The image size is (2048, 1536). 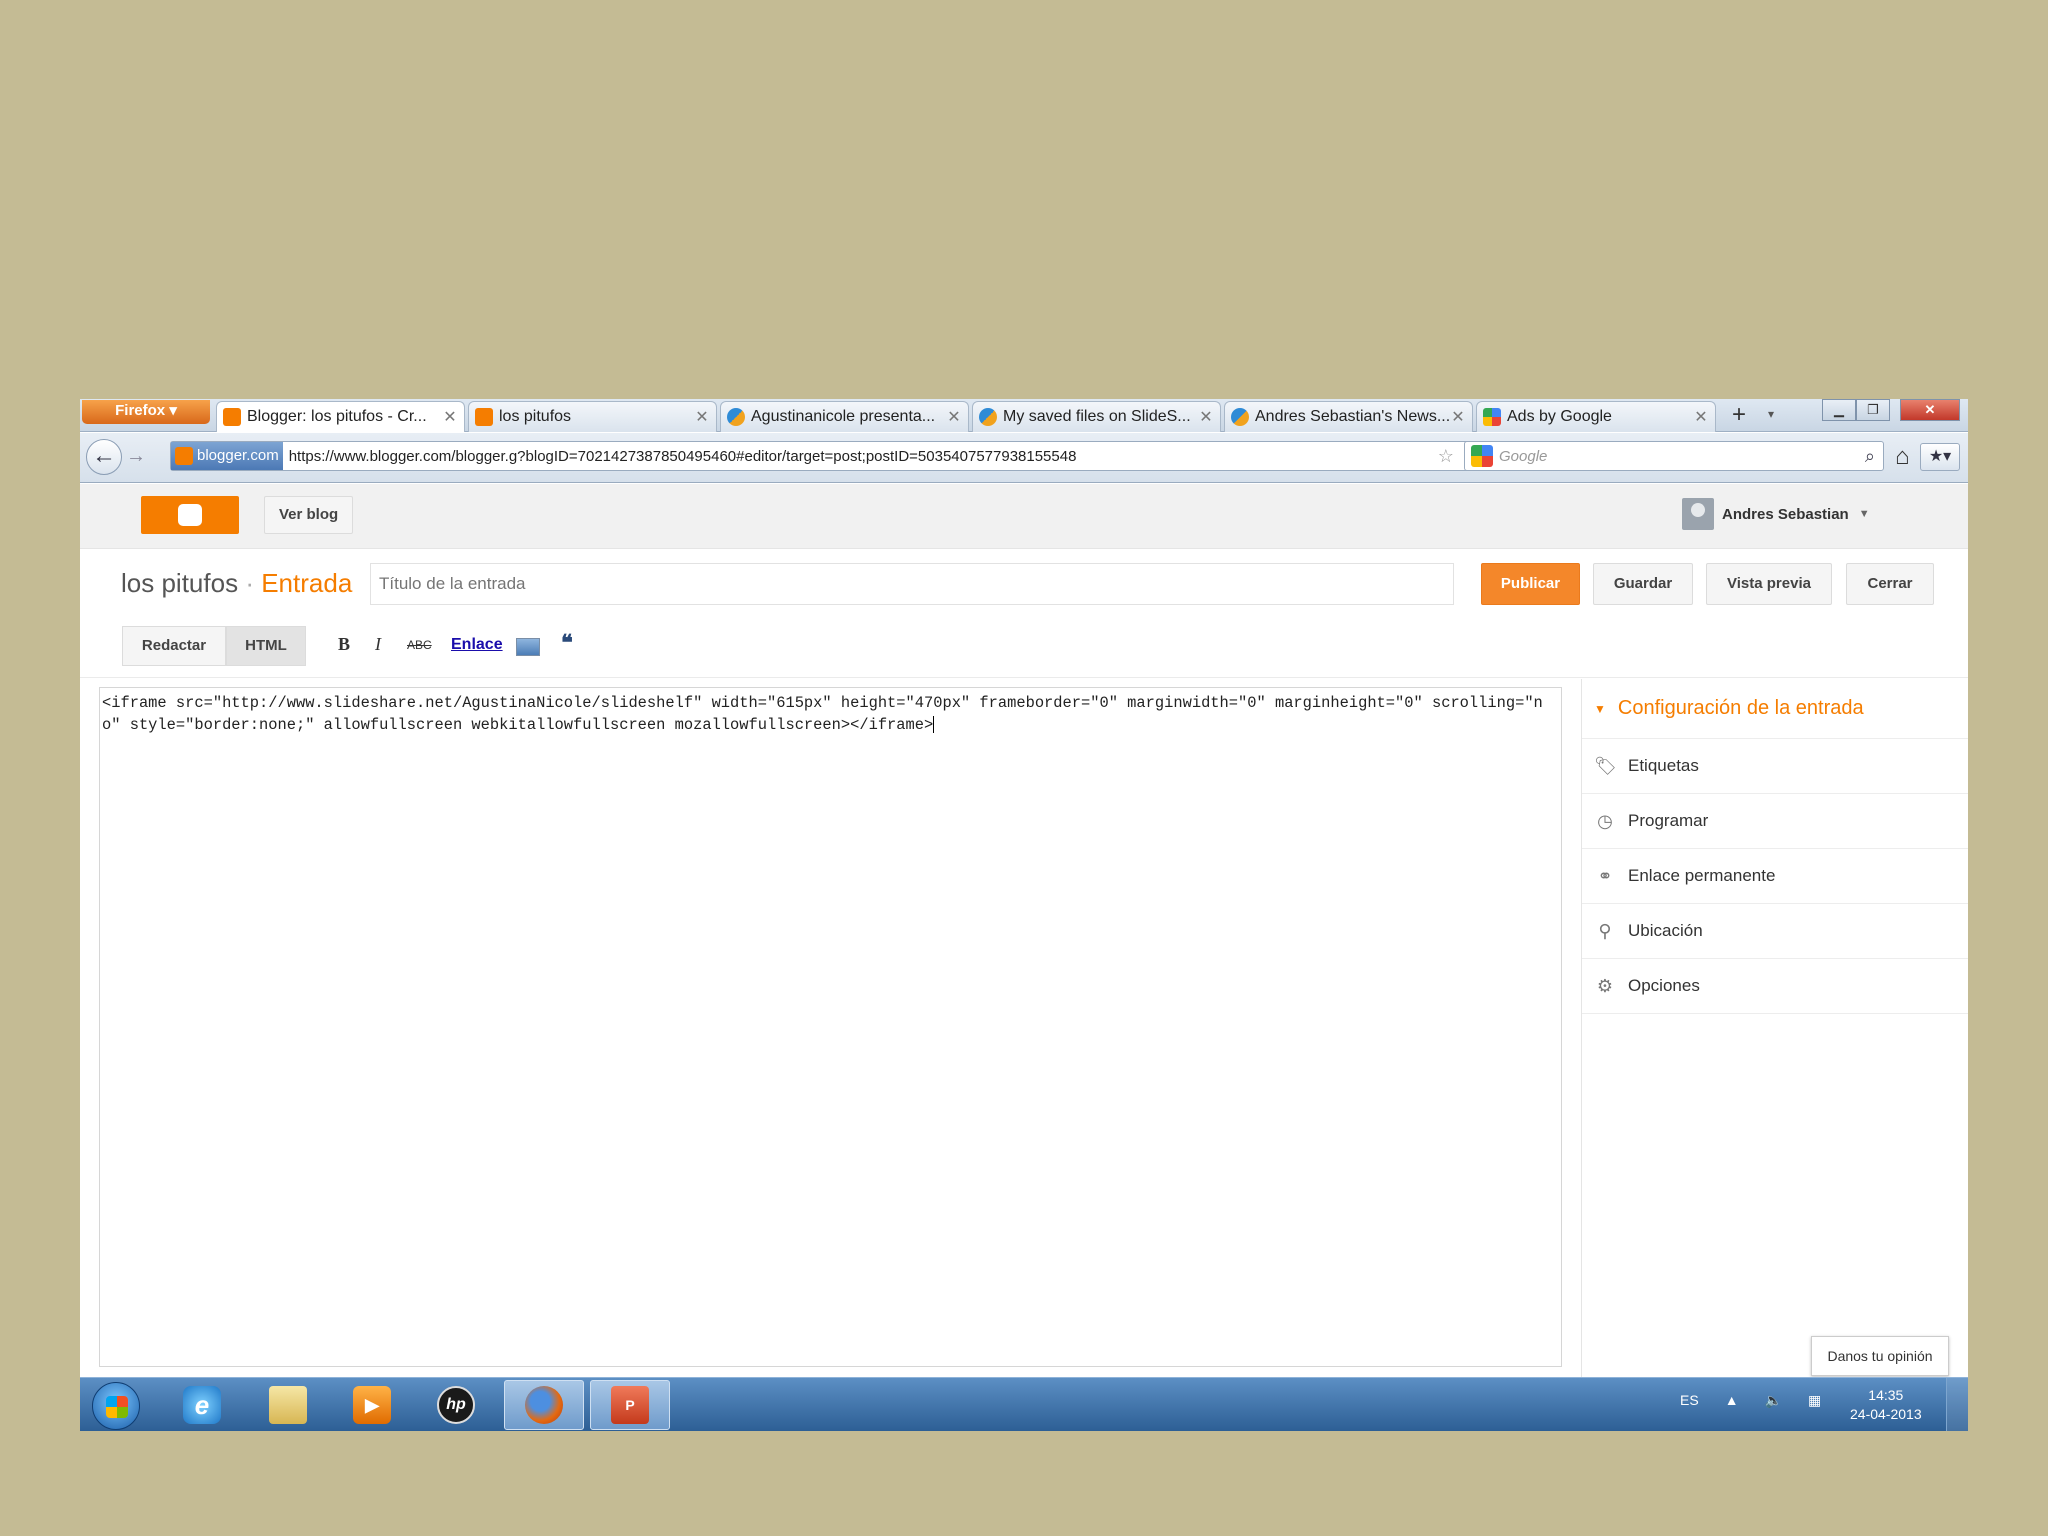 What do you see at coordinates (1775, 766) in the screenshot?
I see `settings-item-labels: 🏷 Etiquetas` at bounding box center [1775, 766].